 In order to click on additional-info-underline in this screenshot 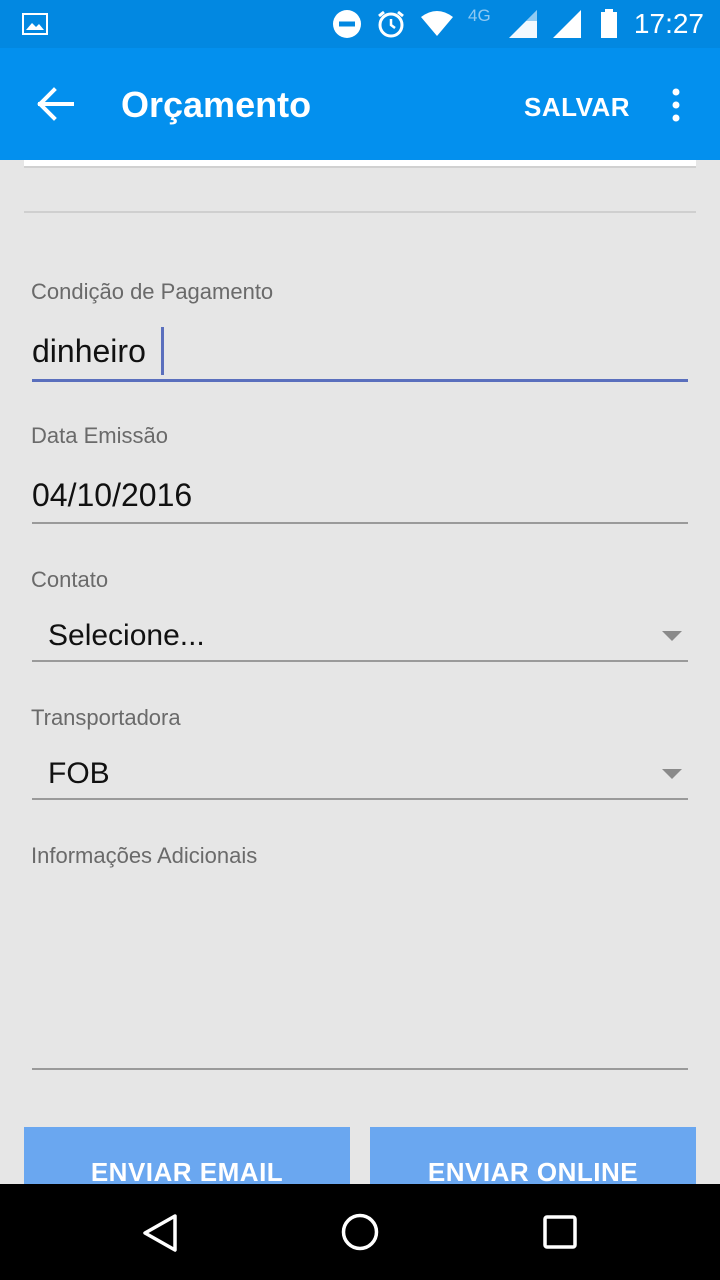, I will do `click(360, 1069)`.